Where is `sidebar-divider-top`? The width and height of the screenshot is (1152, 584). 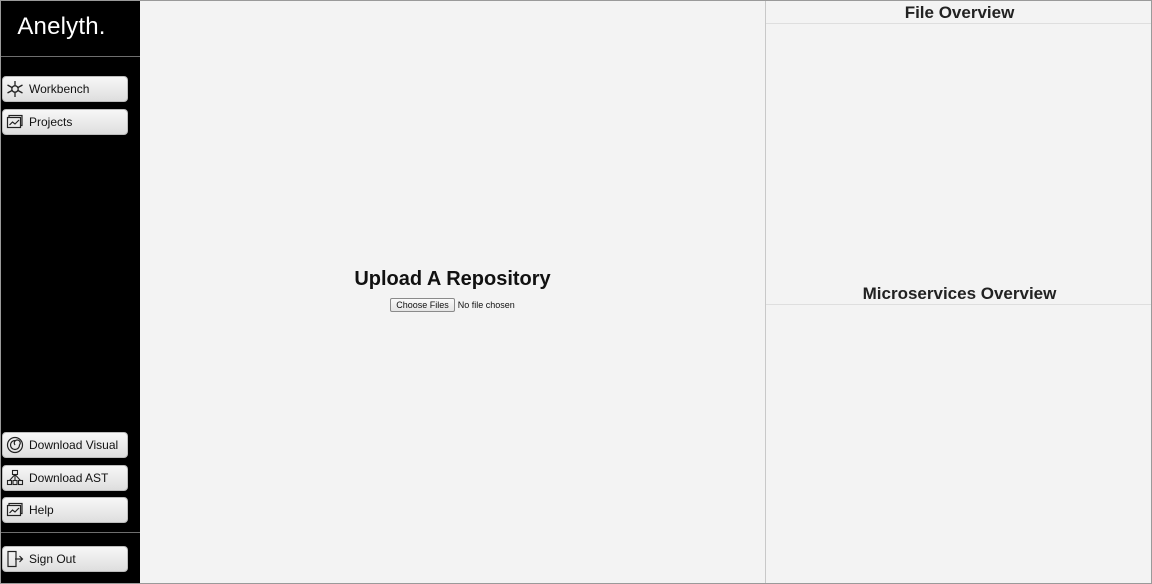
sidebar-divider-top is located at coordinates (70, 56).